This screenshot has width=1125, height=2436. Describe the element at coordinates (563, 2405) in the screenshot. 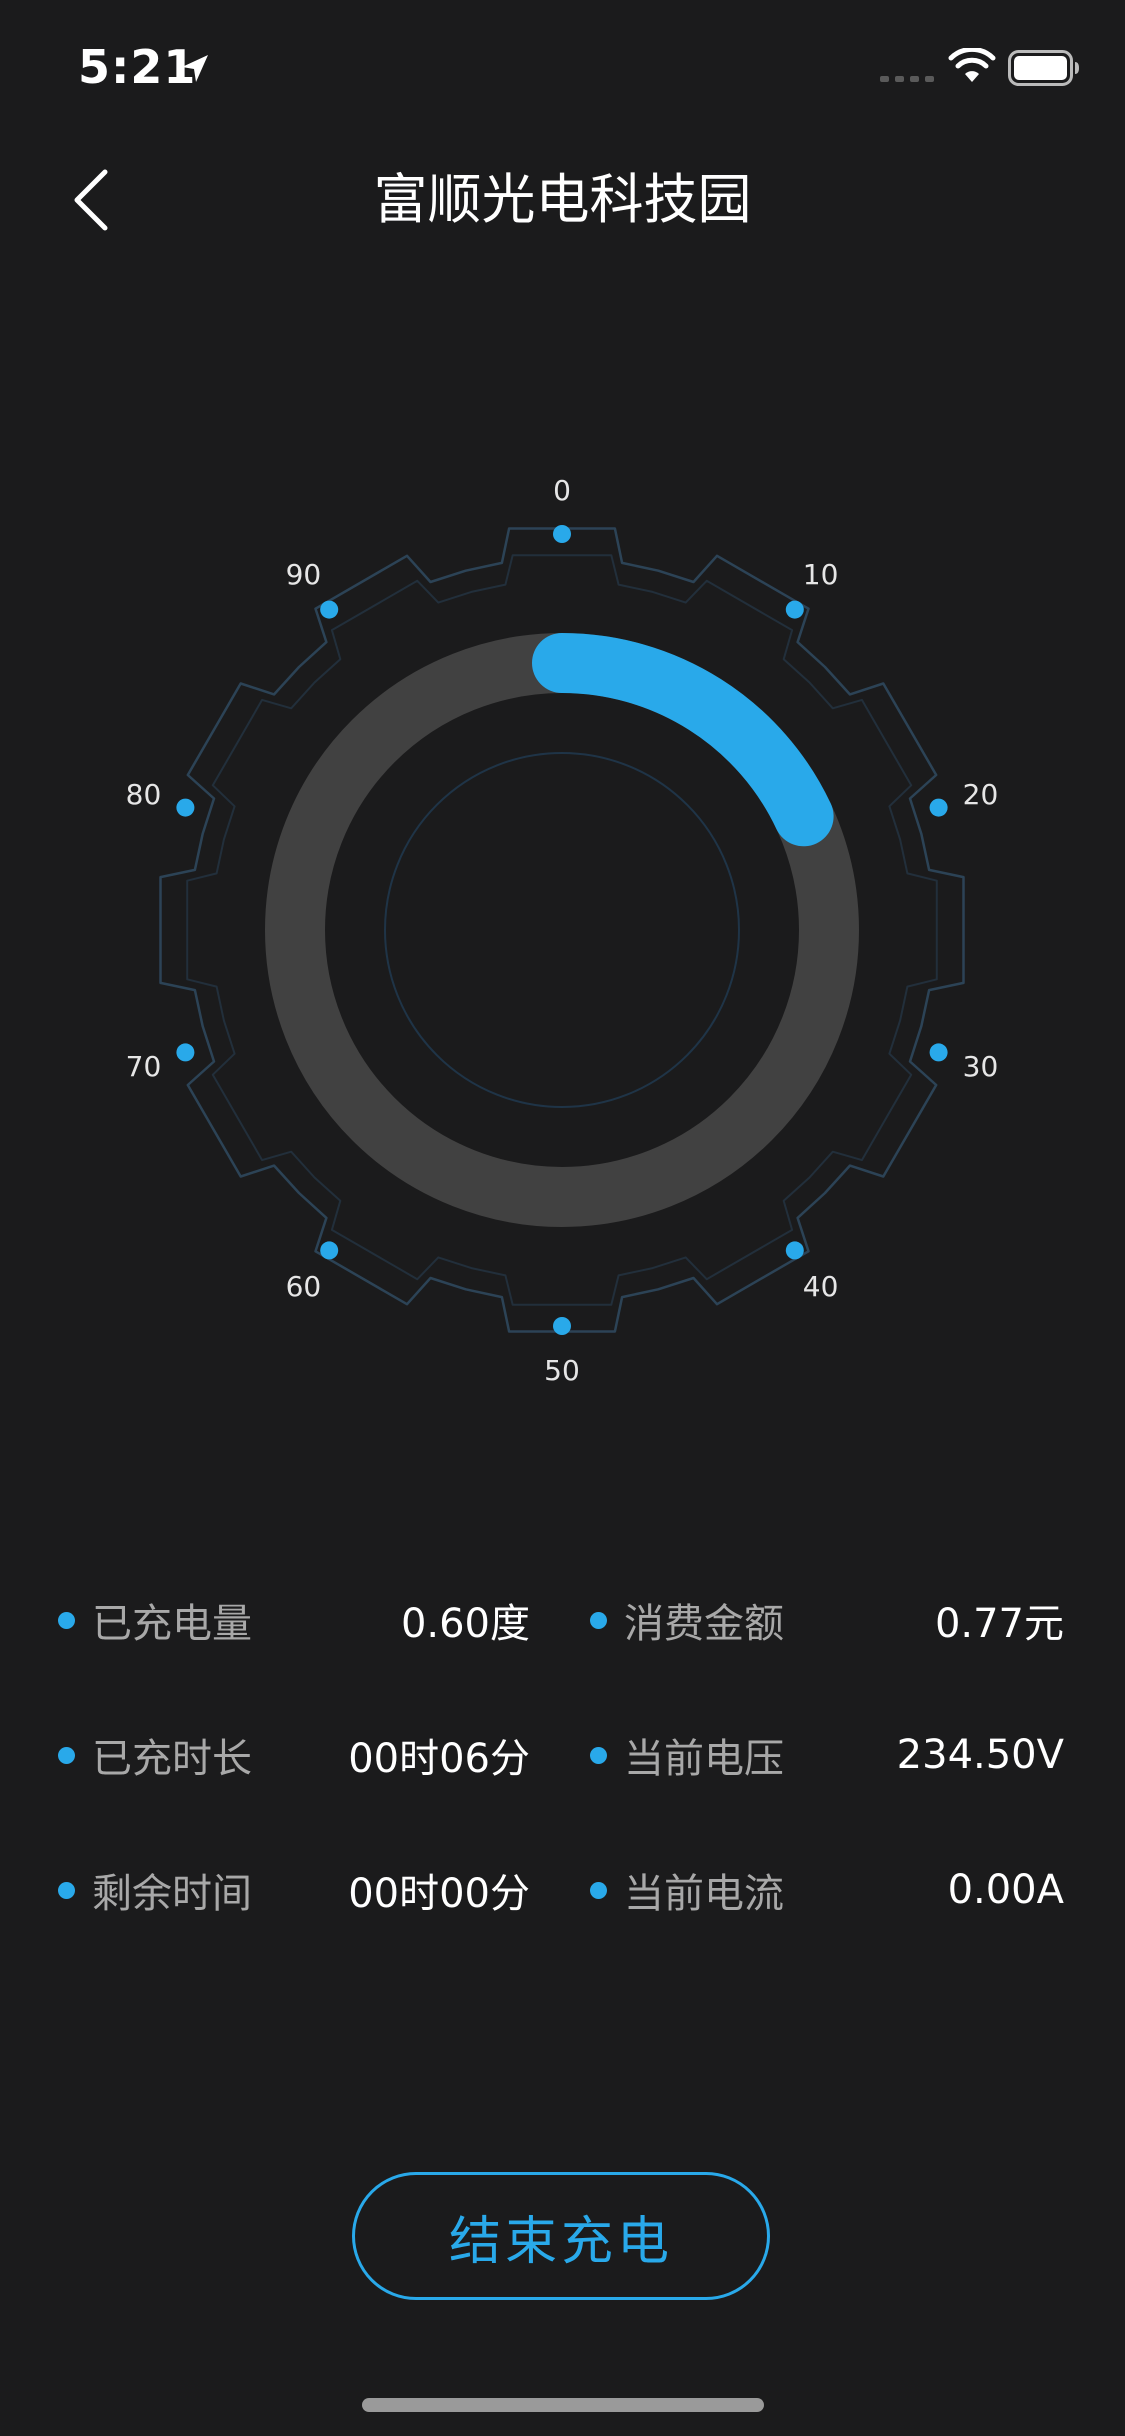

I see `home-indicator` at that location.